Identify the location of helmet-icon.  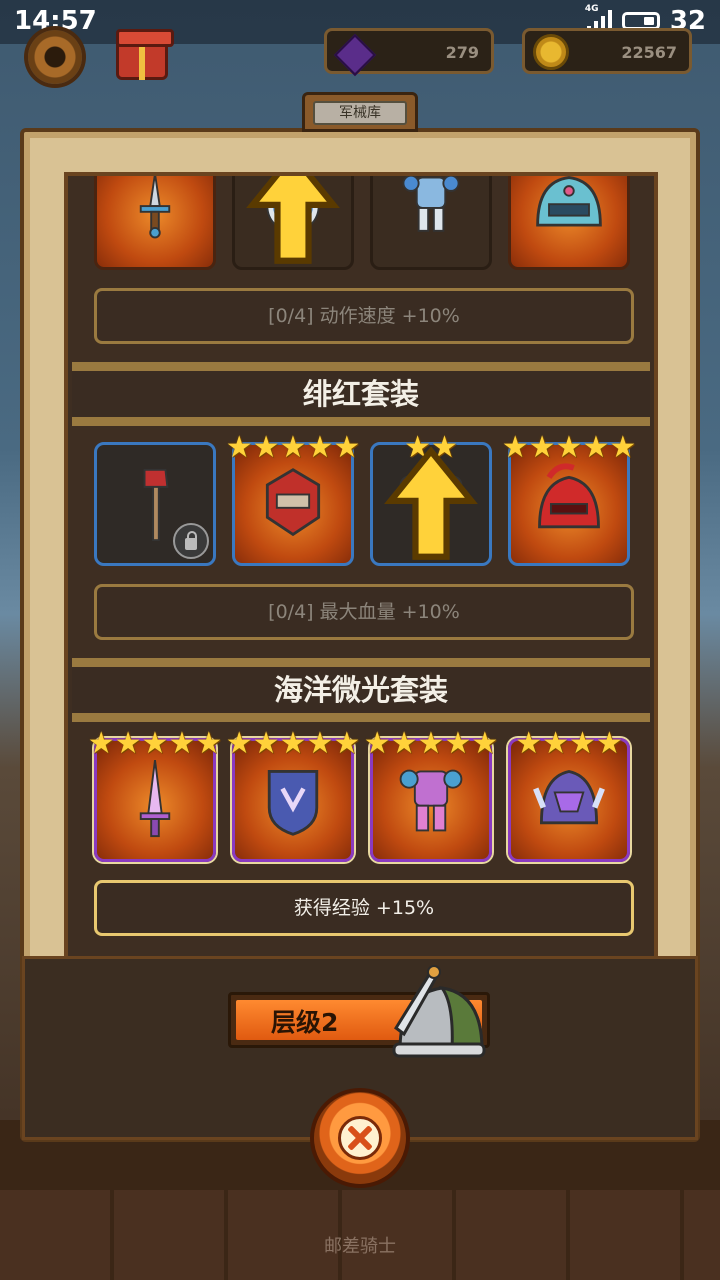
(569, 201).